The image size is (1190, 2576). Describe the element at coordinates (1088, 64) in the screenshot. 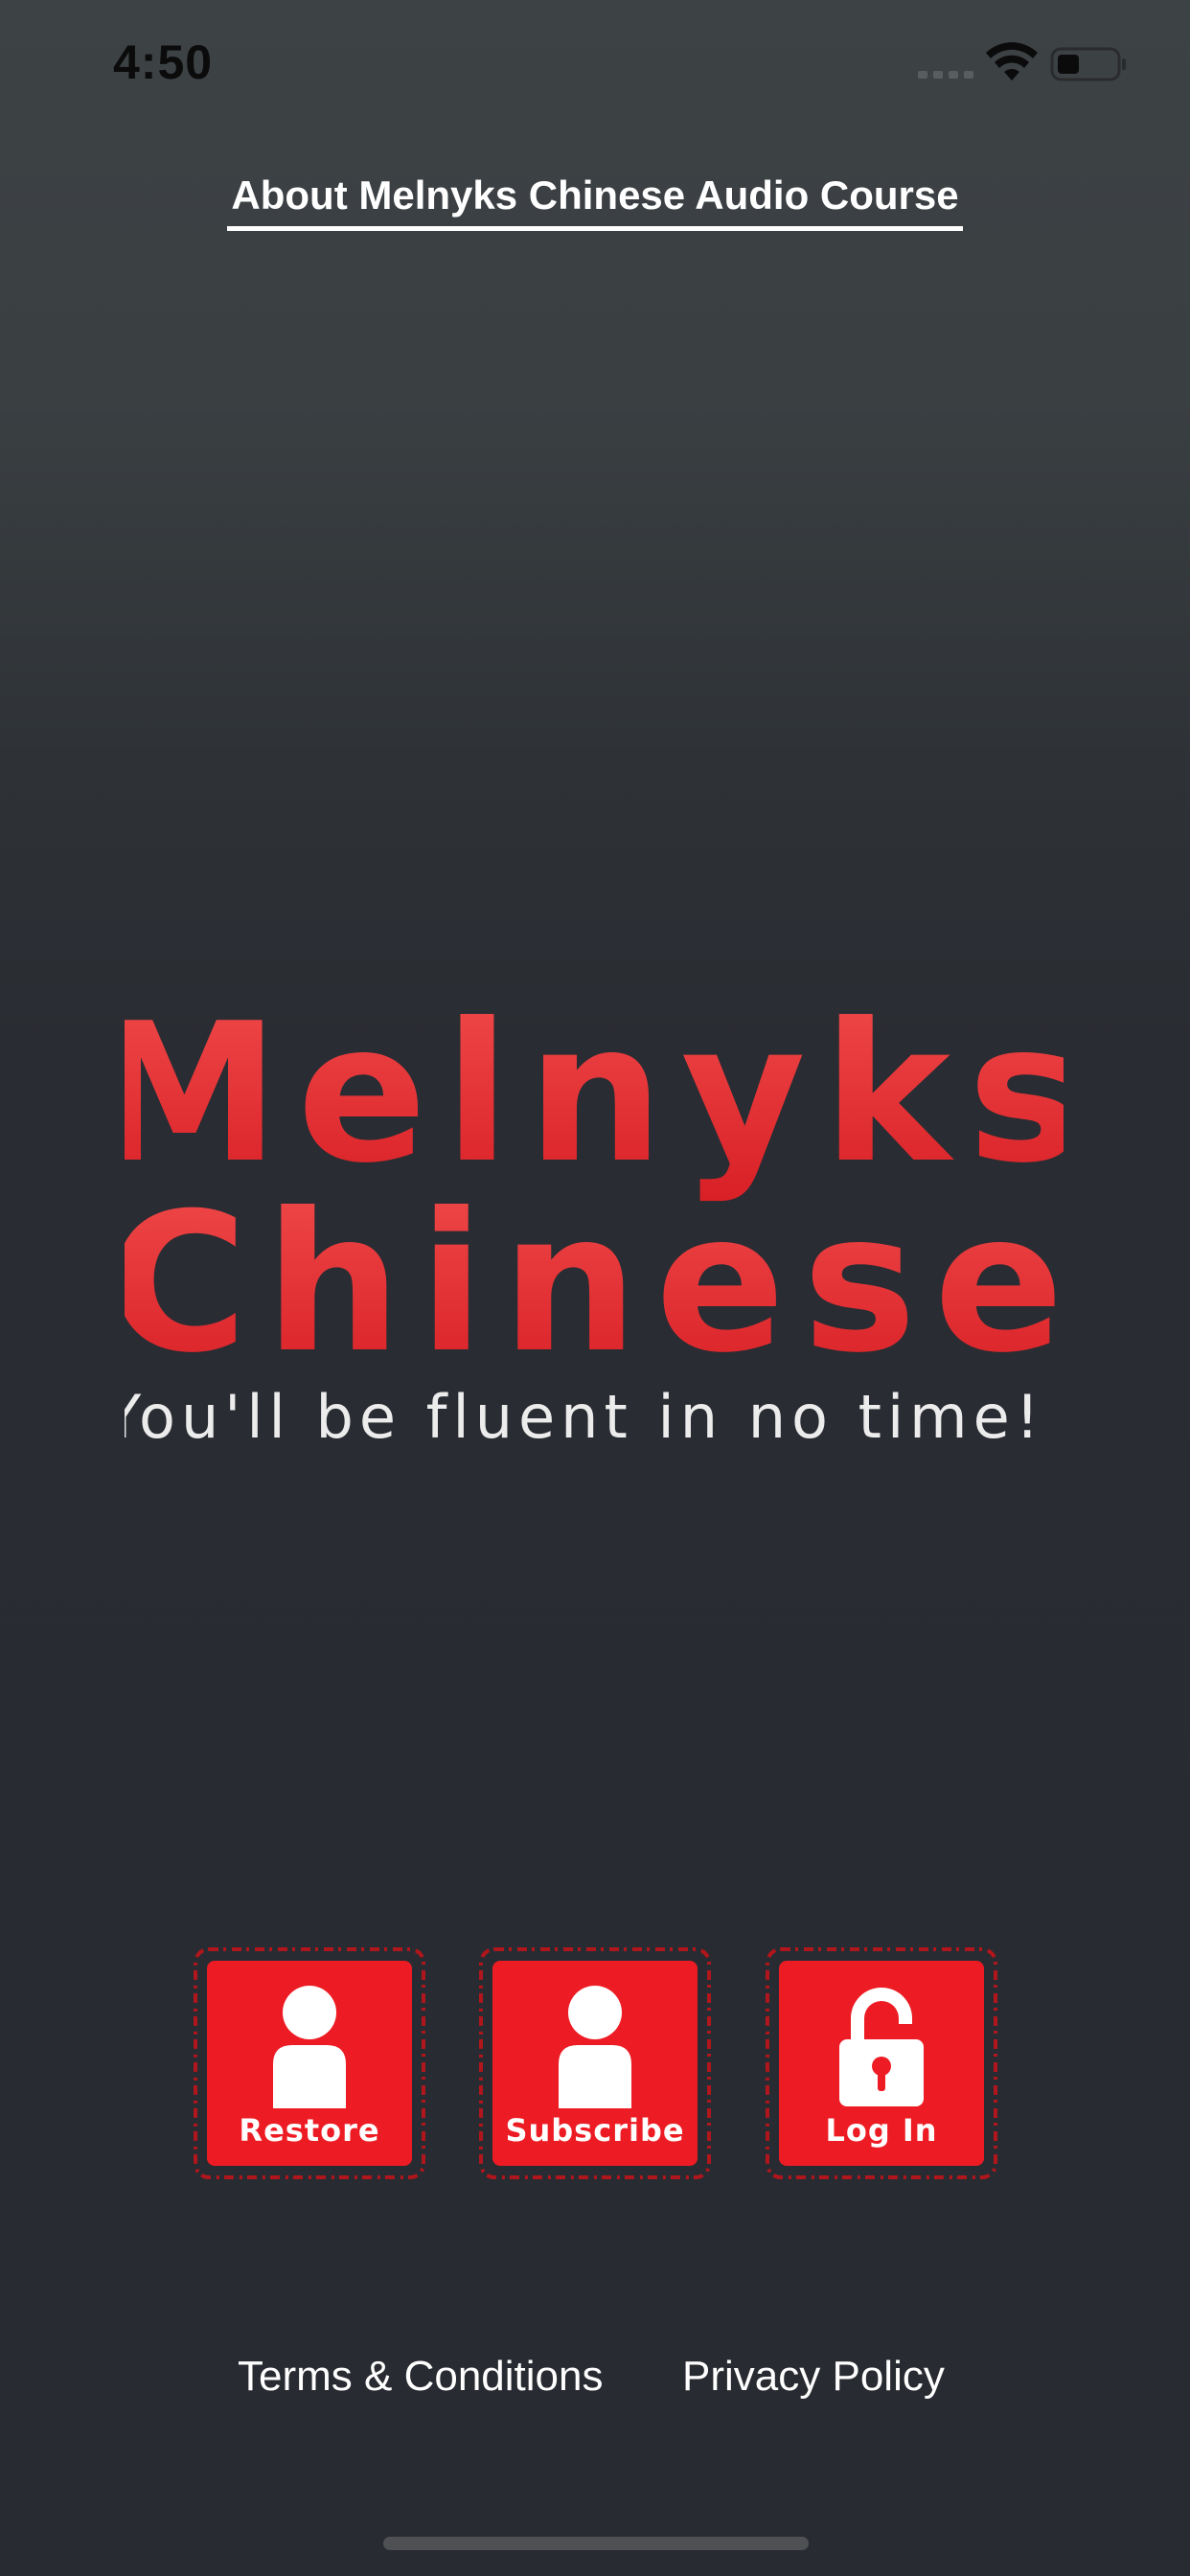

I see `battery-icon` at that location.